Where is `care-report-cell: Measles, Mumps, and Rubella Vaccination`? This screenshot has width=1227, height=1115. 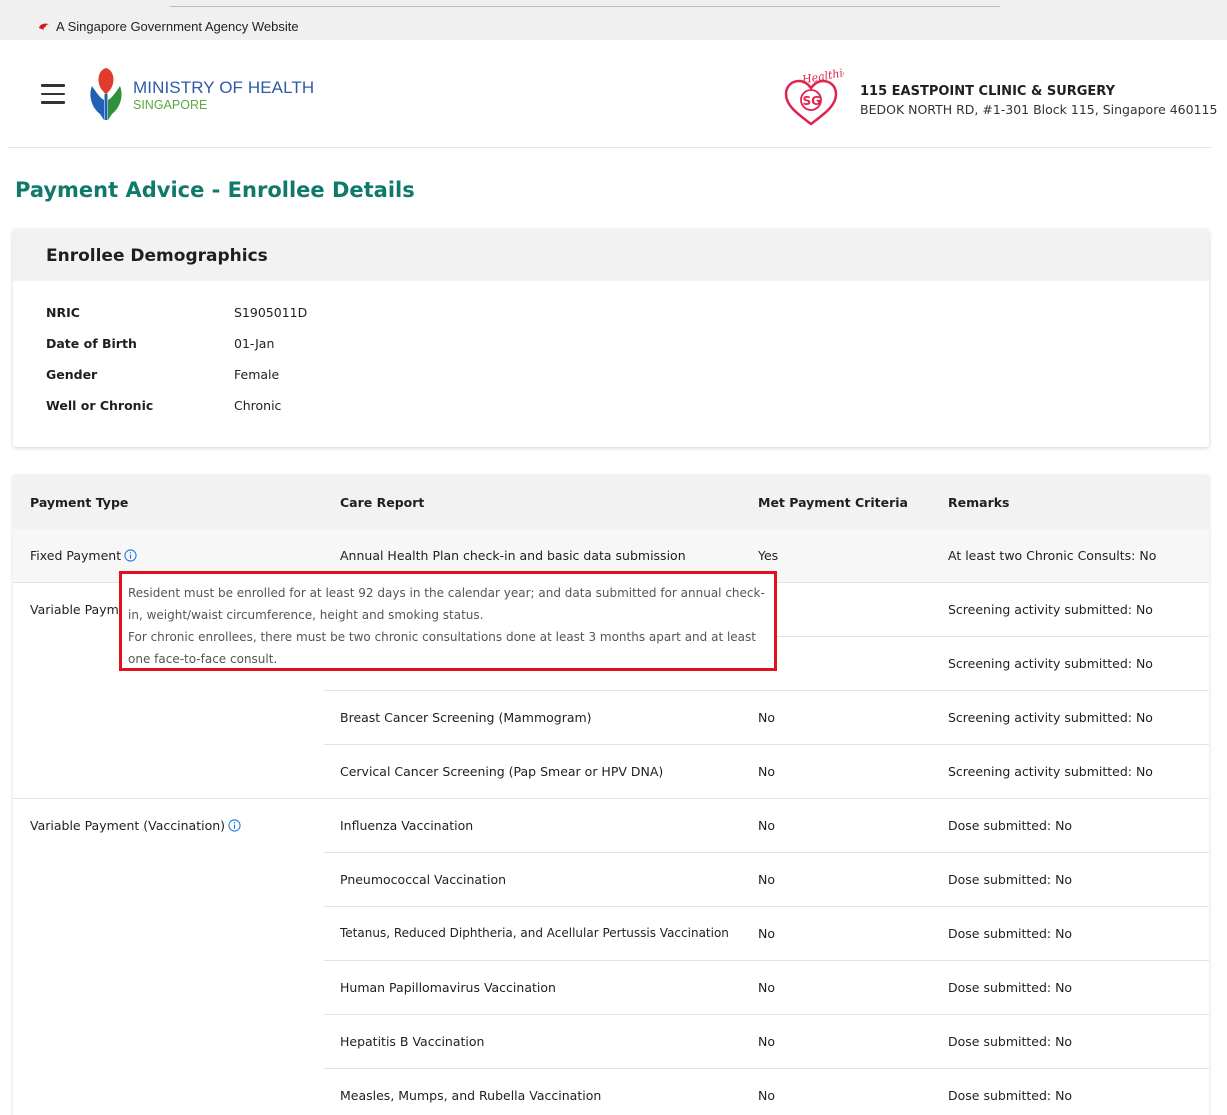 care-report-cell: Measles, Mumps, and Rubella Vaccination is located at coordinates (471, 1095).